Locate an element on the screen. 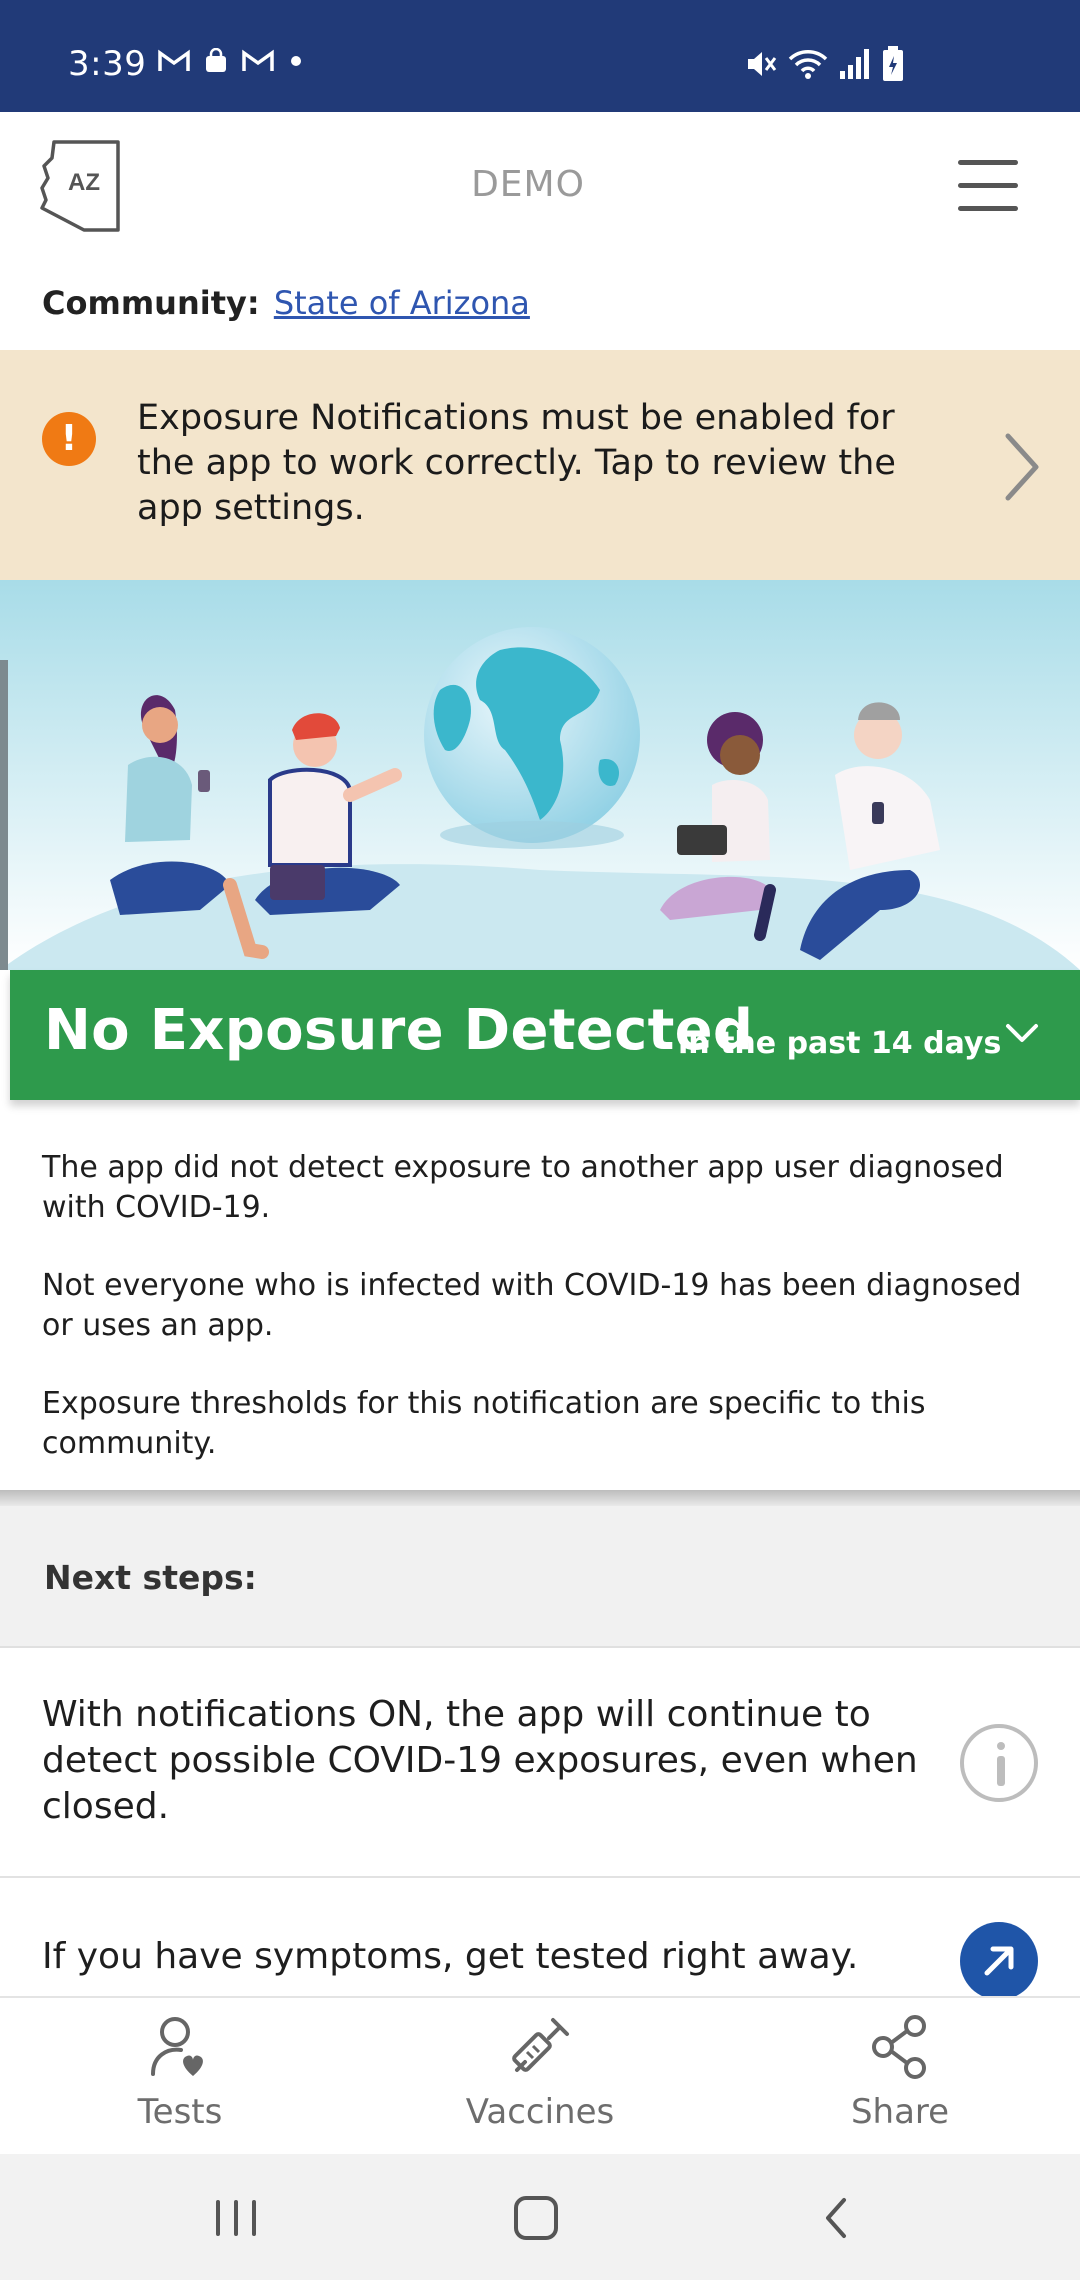 The width and height of the screenshot is (1080, 2280). next-steps-title: Next steps: is located at coordinates (150, 1577).